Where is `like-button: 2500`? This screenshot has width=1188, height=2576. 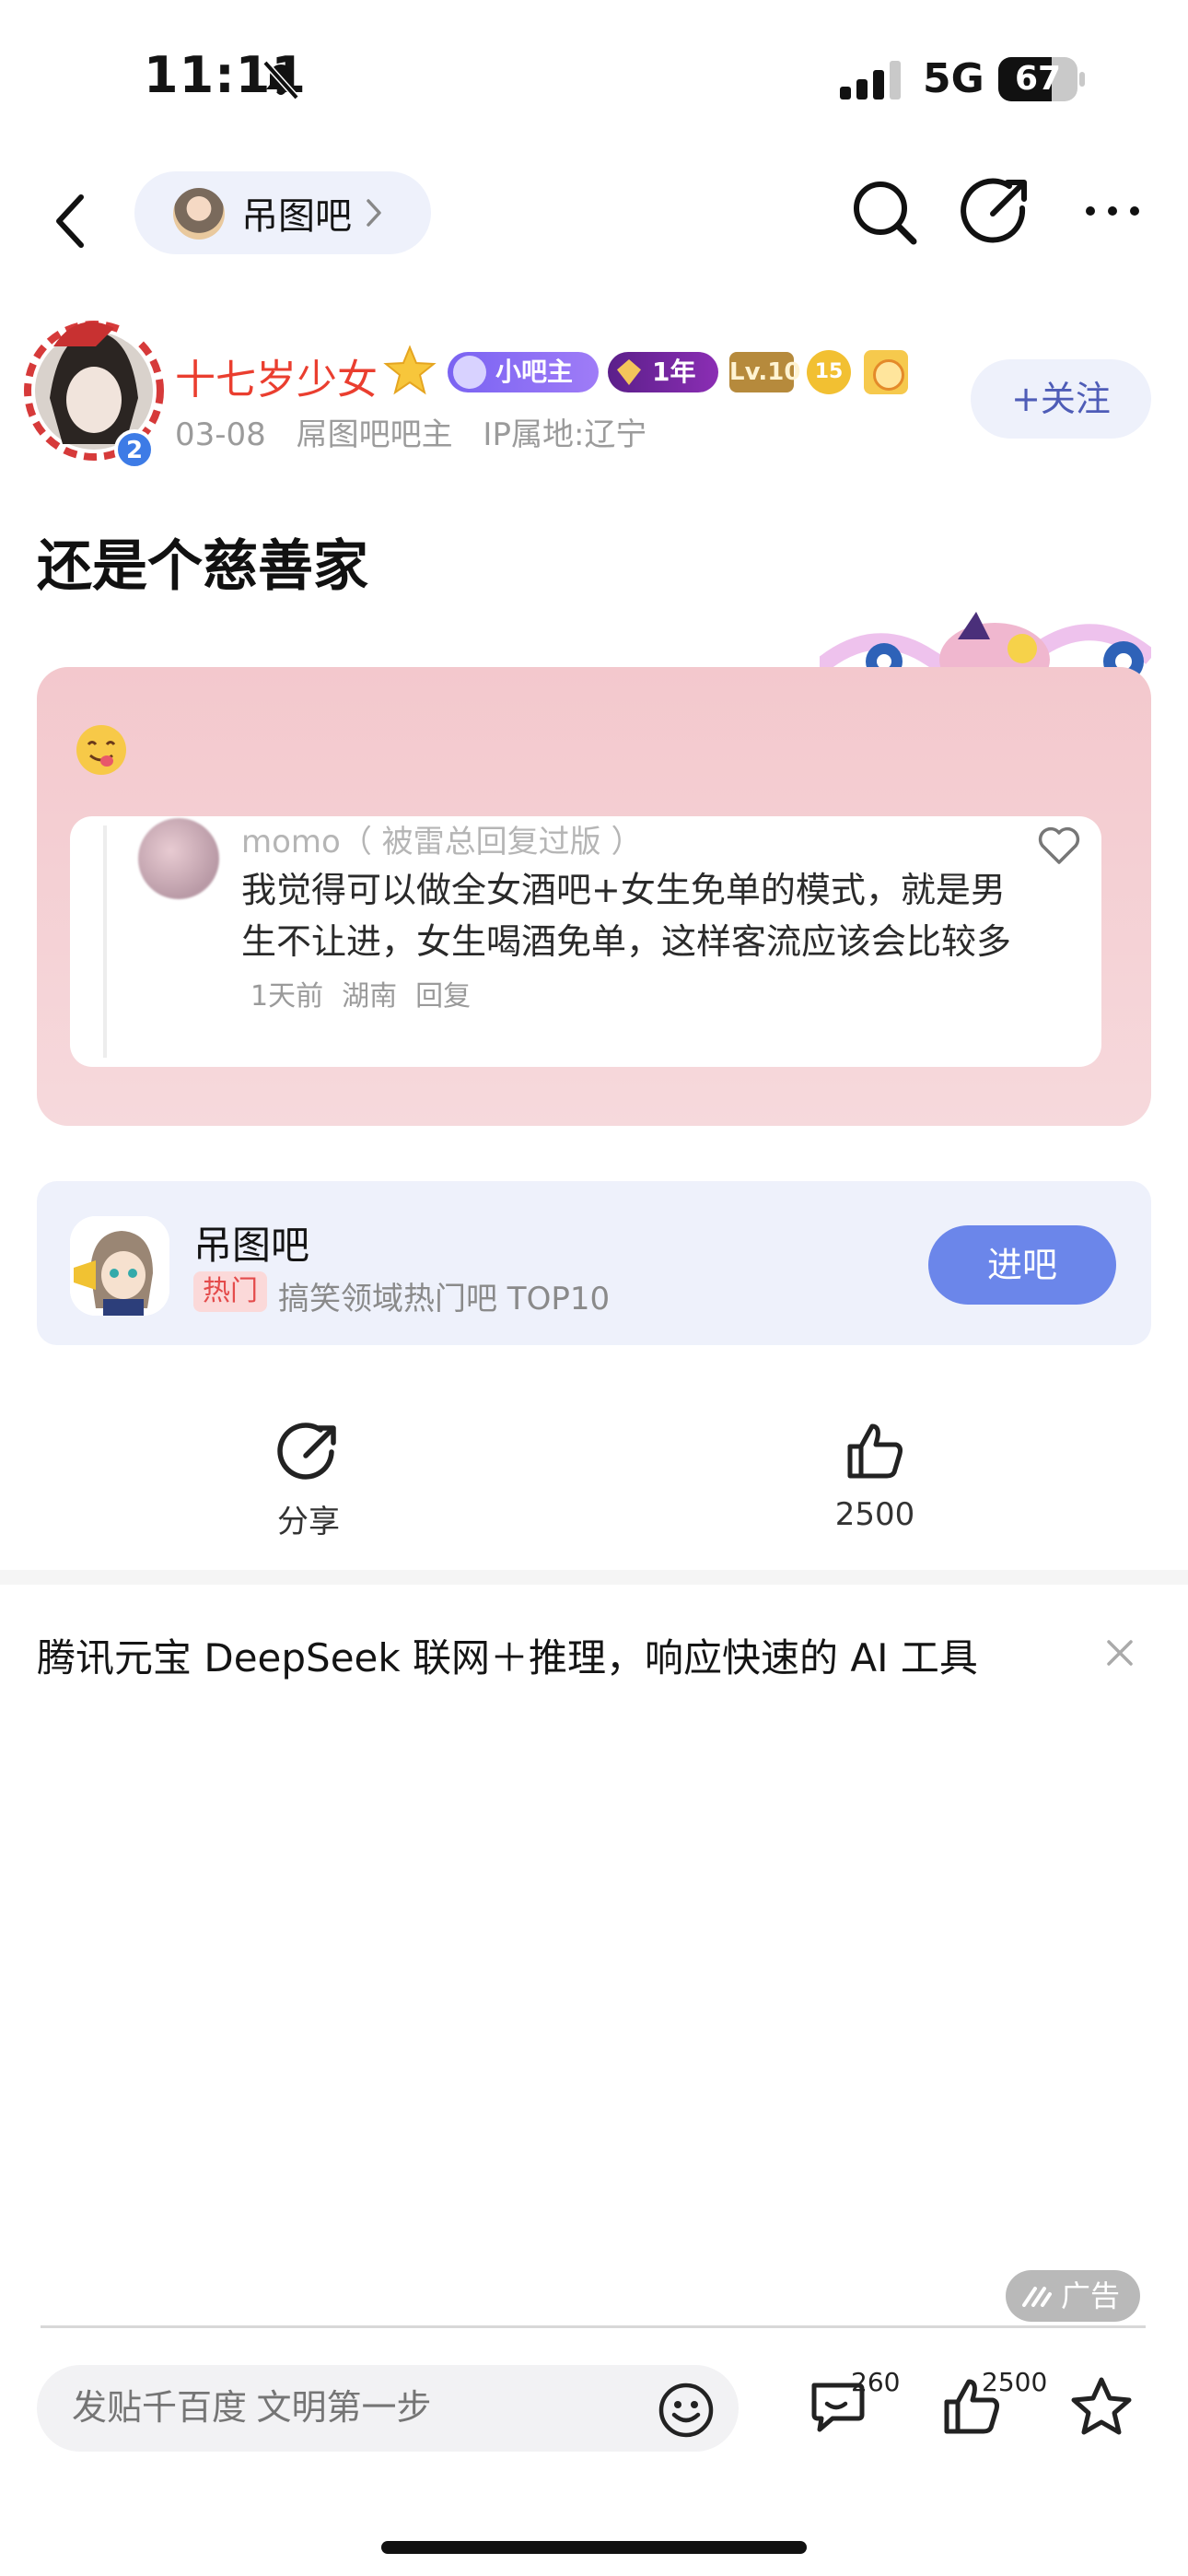
like-button: 2500 is located at coordinates (875, 1476).